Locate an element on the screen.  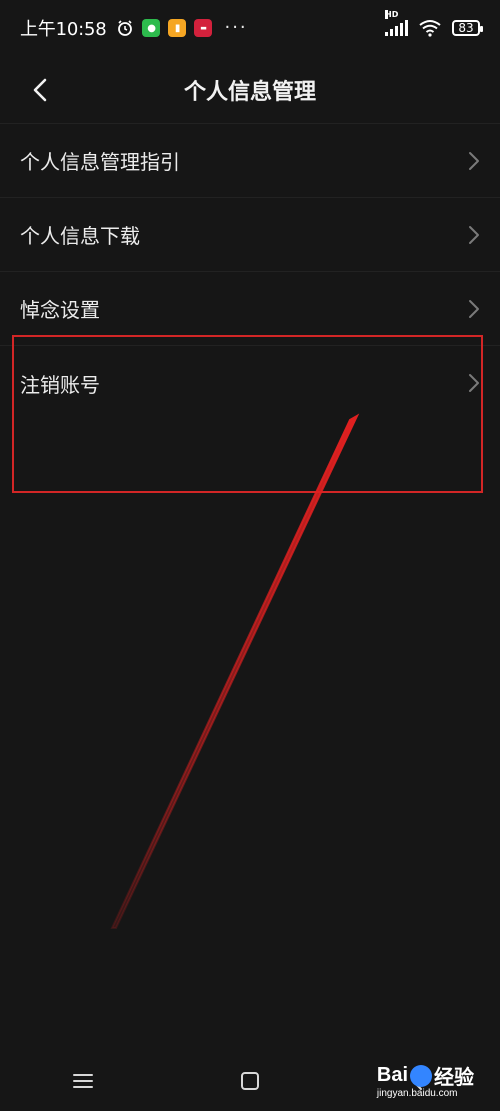
red-app-icon: ▬ is located at coordinates (203, 28).